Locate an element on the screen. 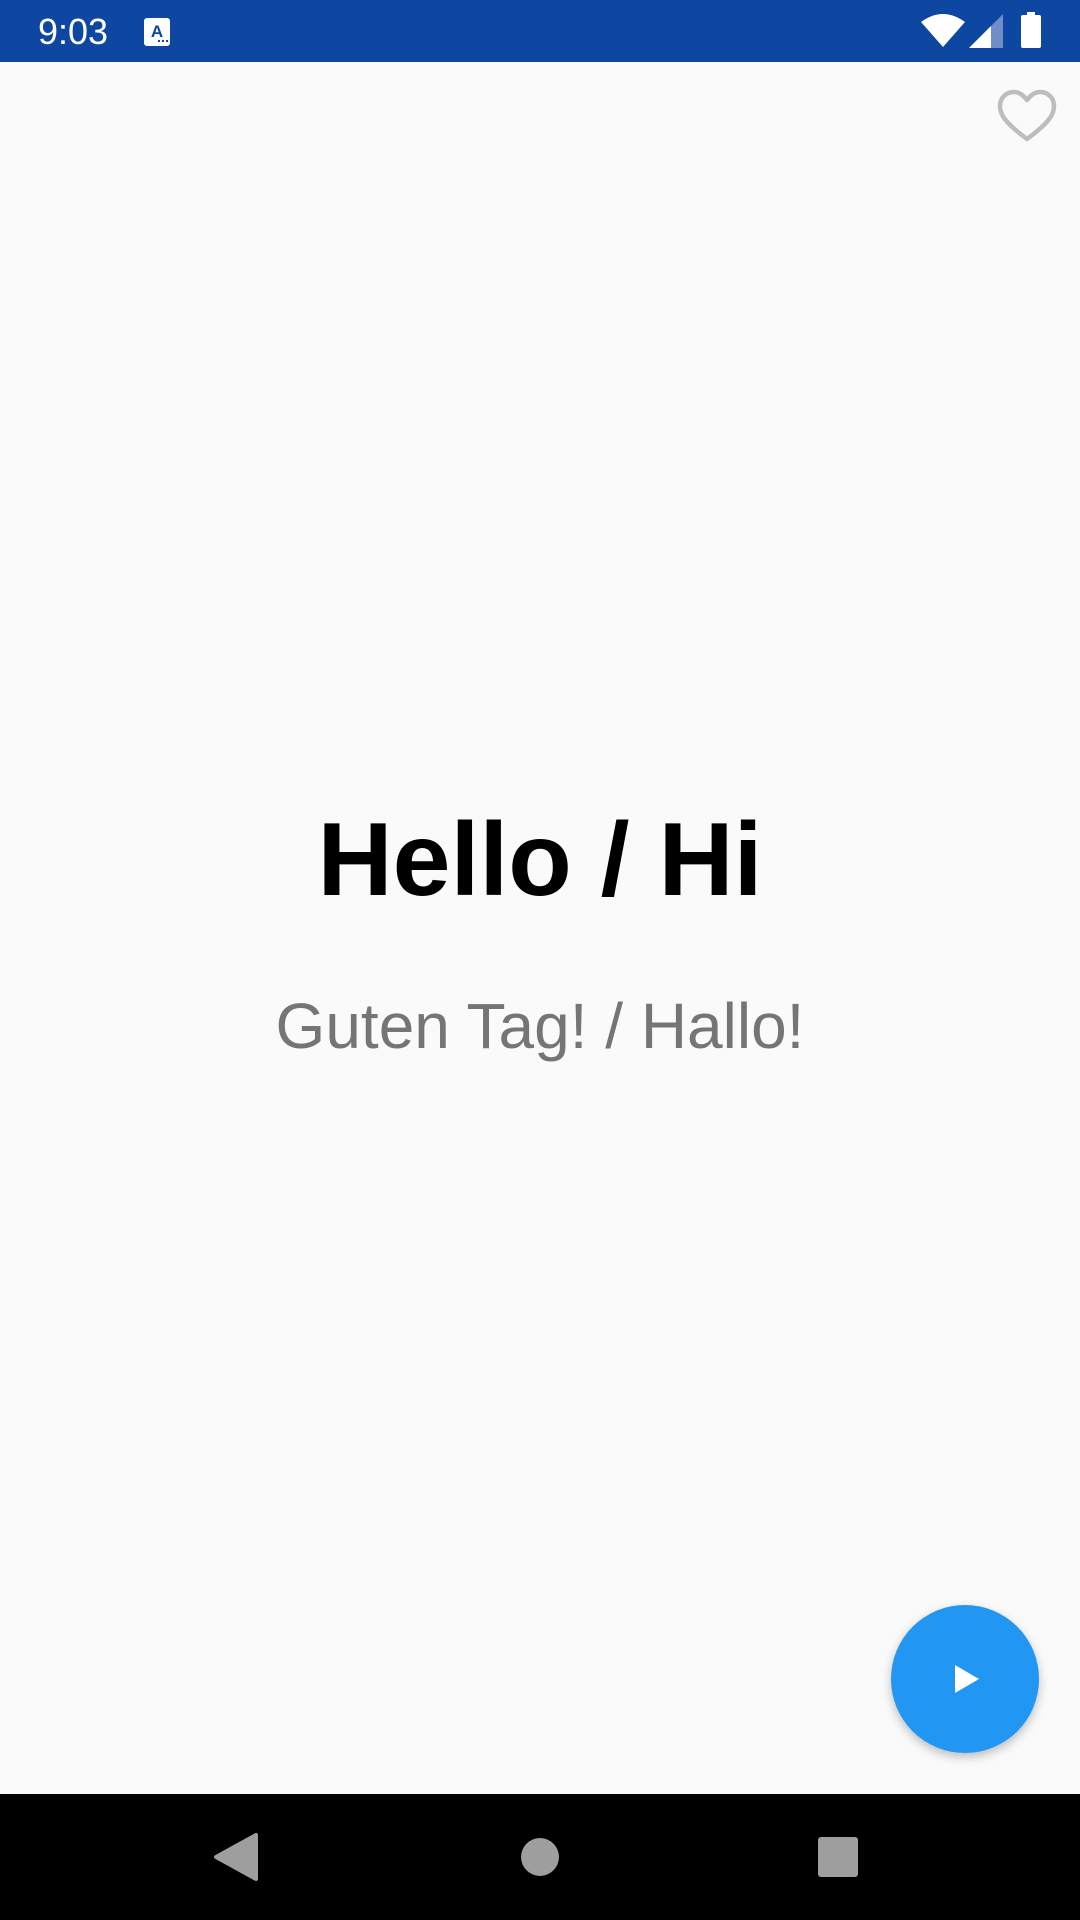 The width and height of the screenshot is (1080, 1920). recents-square-icon is located at coordinates (838, 1857).